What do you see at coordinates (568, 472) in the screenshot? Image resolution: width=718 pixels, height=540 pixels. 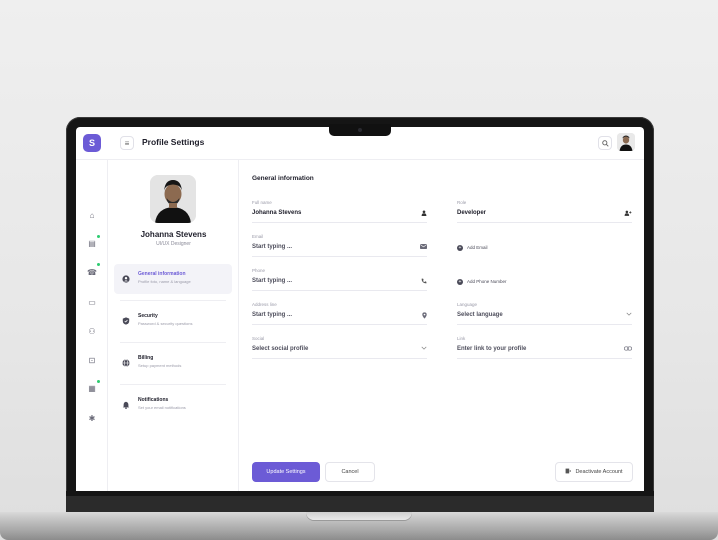 I see `door-exit-icon` at bounding box center [568, 472].